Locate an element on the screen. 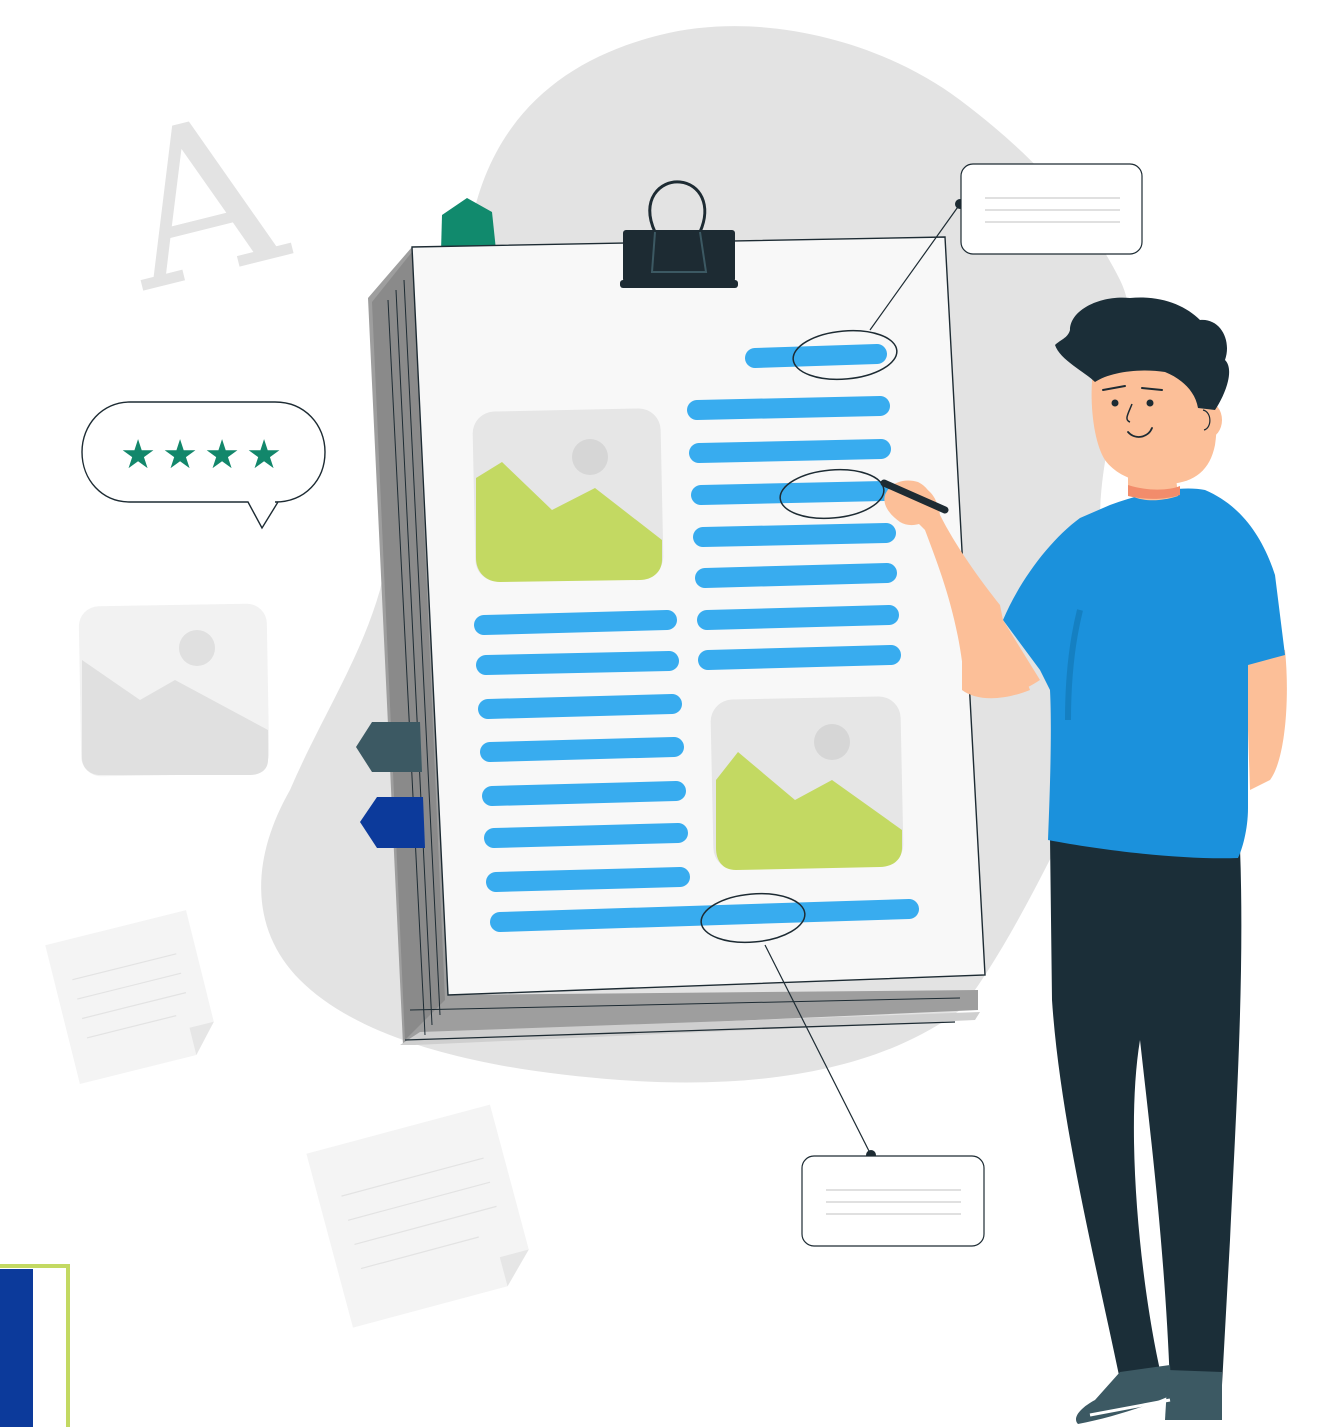 This screenshot has height=1427, width=1321. pants is located at coordinates (1146, 1111).